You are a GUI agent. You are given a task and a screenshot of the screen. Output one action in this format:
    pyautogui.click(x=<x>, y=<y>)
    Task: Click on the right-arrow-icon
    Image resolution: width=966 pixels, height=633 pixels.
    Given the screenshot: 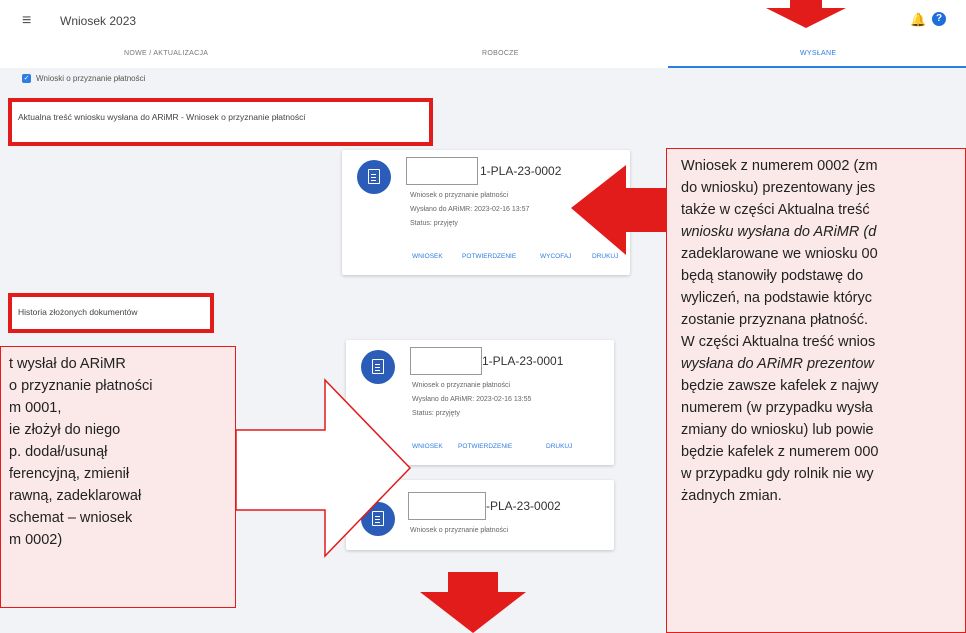 What is the action you would take?
    pyautogui.click(x=323, y=468)
    